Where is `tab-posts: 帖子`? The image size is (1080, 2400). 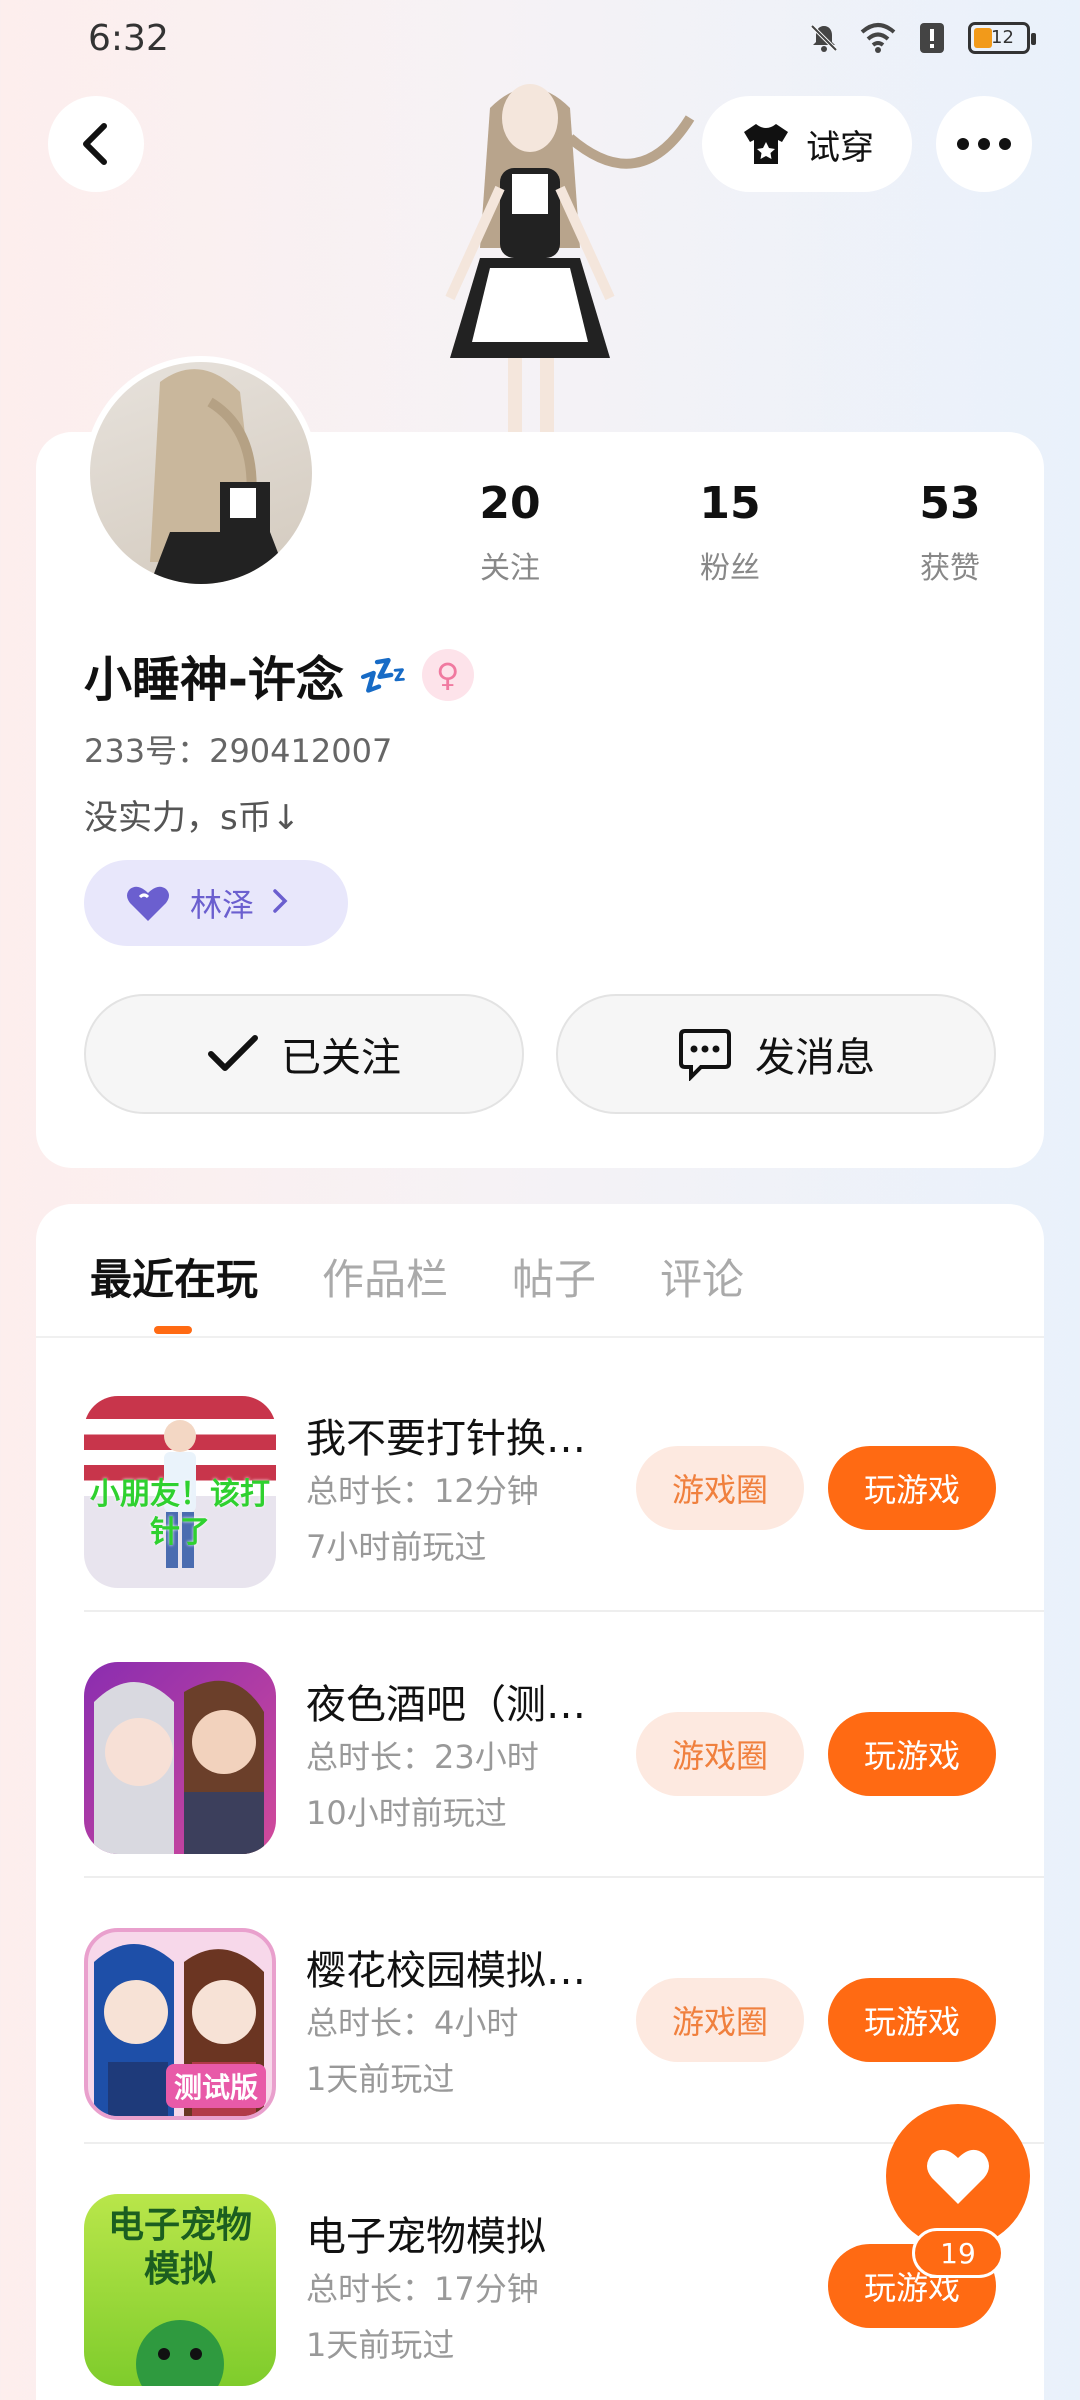 tab-posts: 帖子 is located at coordinates (554, 1276).